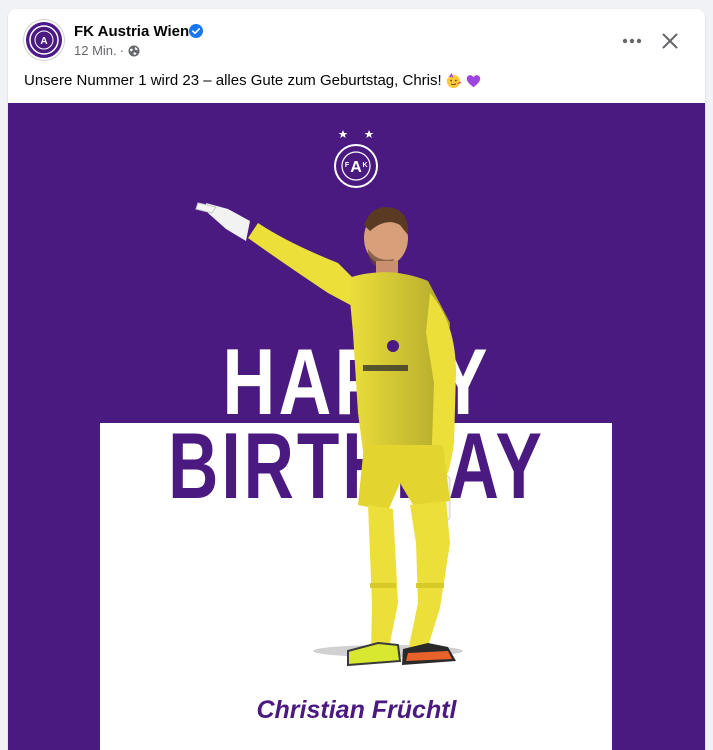  Describe the element at coordinates (131, 31) in the screenshot. I see `page-name: FK Austria Wien` at that location.